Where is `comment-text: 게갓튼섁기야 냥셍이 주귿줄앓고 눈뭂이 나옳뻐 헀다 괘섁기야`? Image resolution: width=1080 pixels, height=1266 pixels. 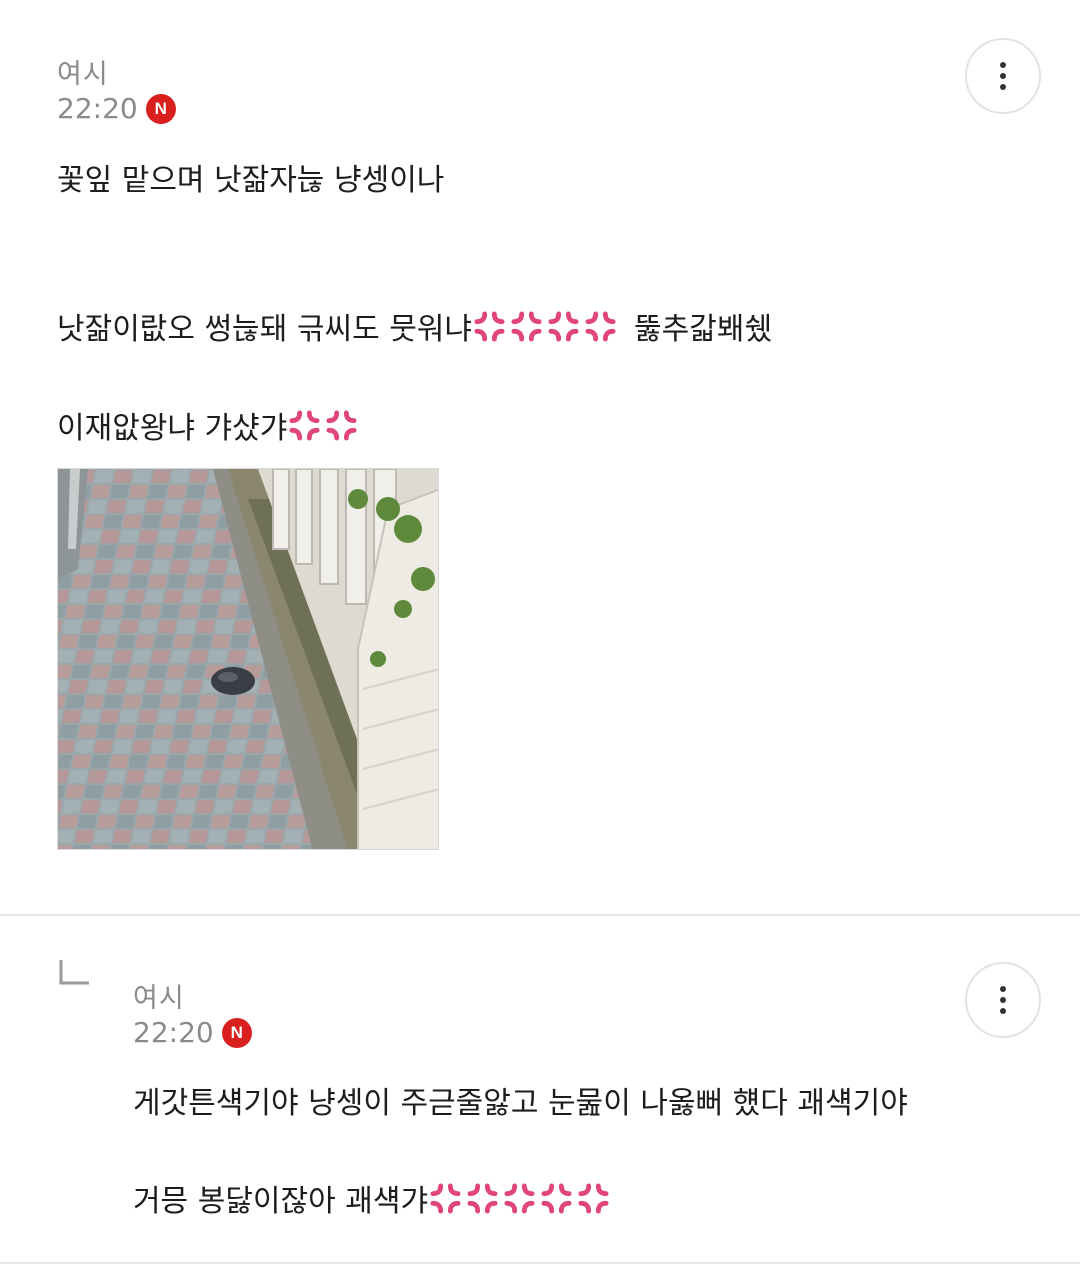 comment-text: 게갓튼섁기야 냥셍이 주귿줄앓고 눈뭂이 나옳뻐 헀다 괘섁기야 is located at coordinates (520, 1103).